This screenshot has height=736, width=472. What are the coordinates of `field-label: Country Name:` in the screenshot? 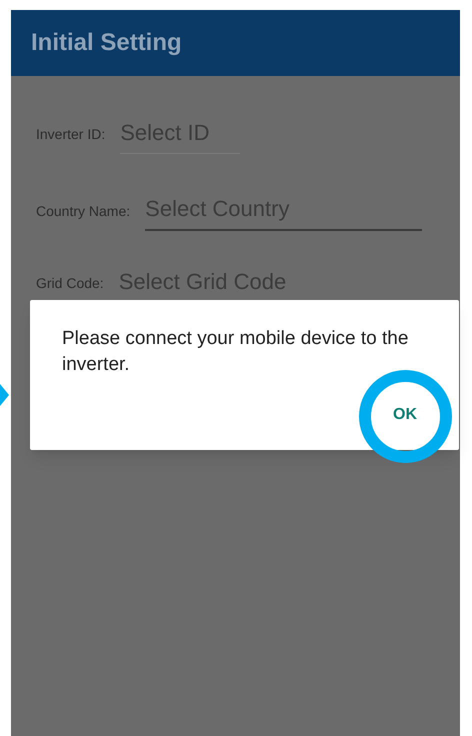 It's located at (83, 211).